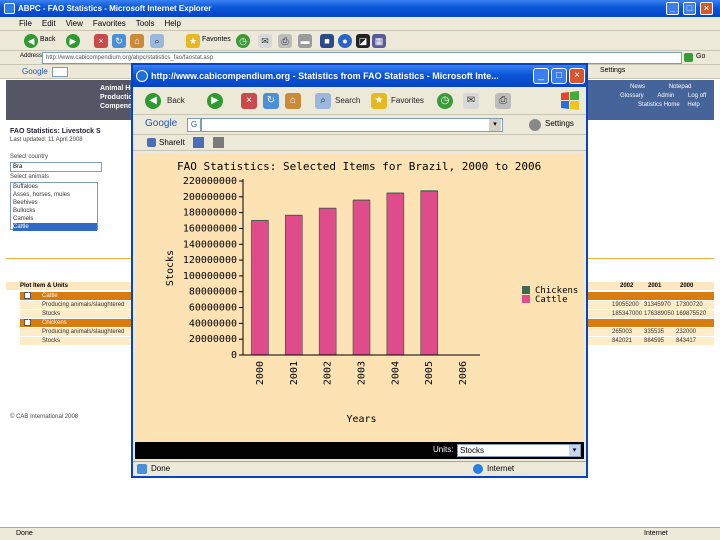  What do you see at coordinates (249, 101) in the screenshot?
I see `popup-stop-icon: ×` at bounding box center [249, 101].